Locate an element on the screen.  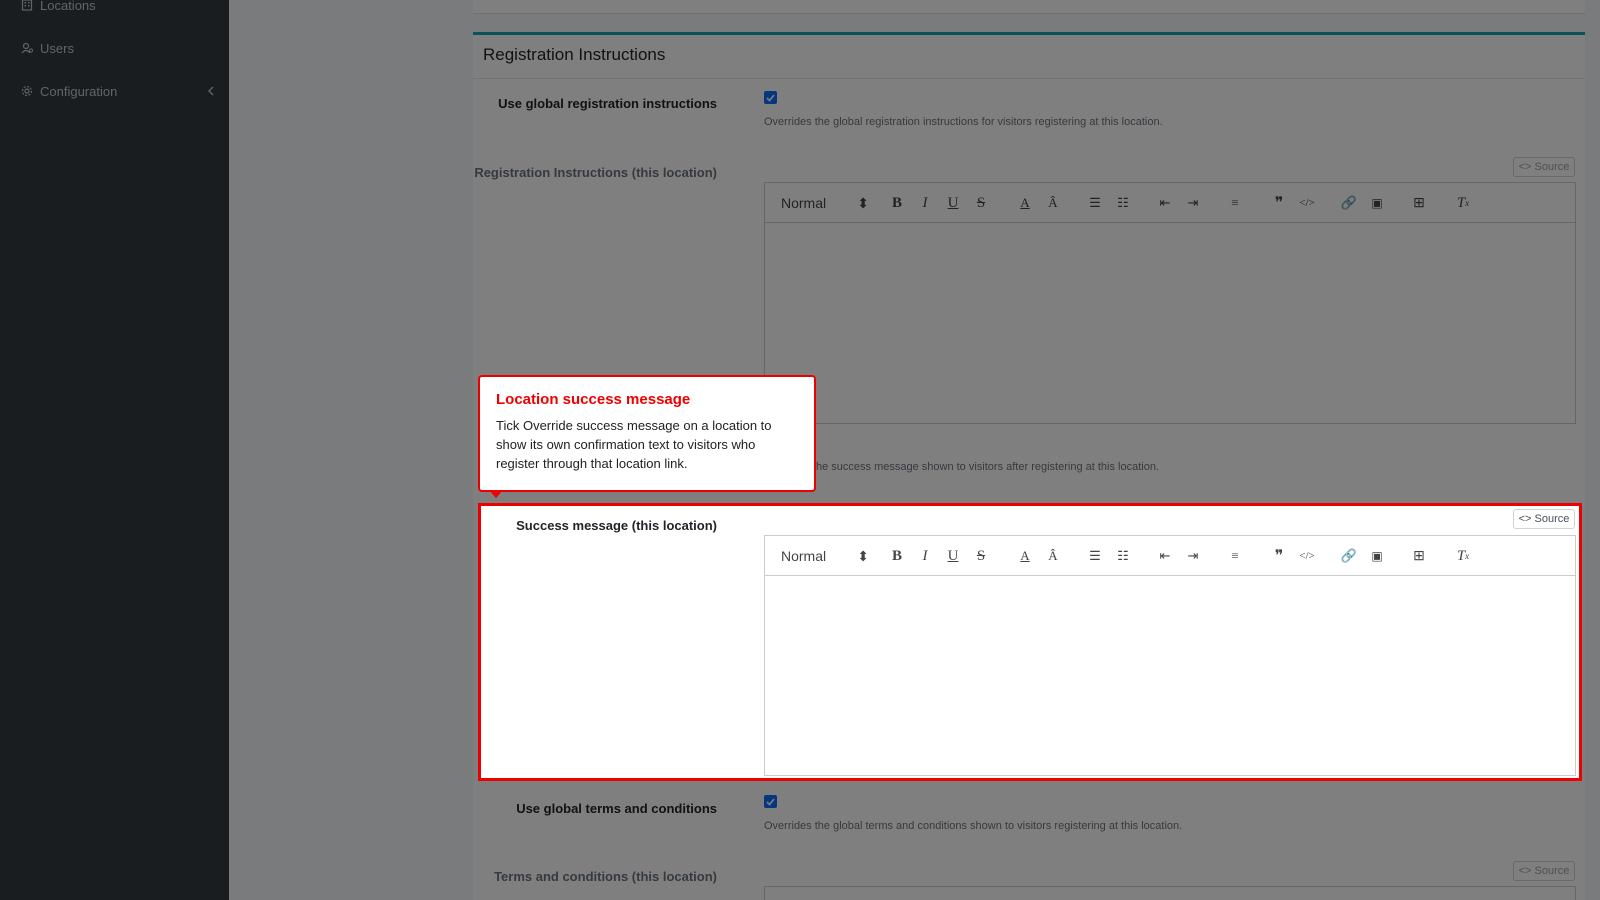
link-icon: 🔗 is located at coordinates (1349, 203).